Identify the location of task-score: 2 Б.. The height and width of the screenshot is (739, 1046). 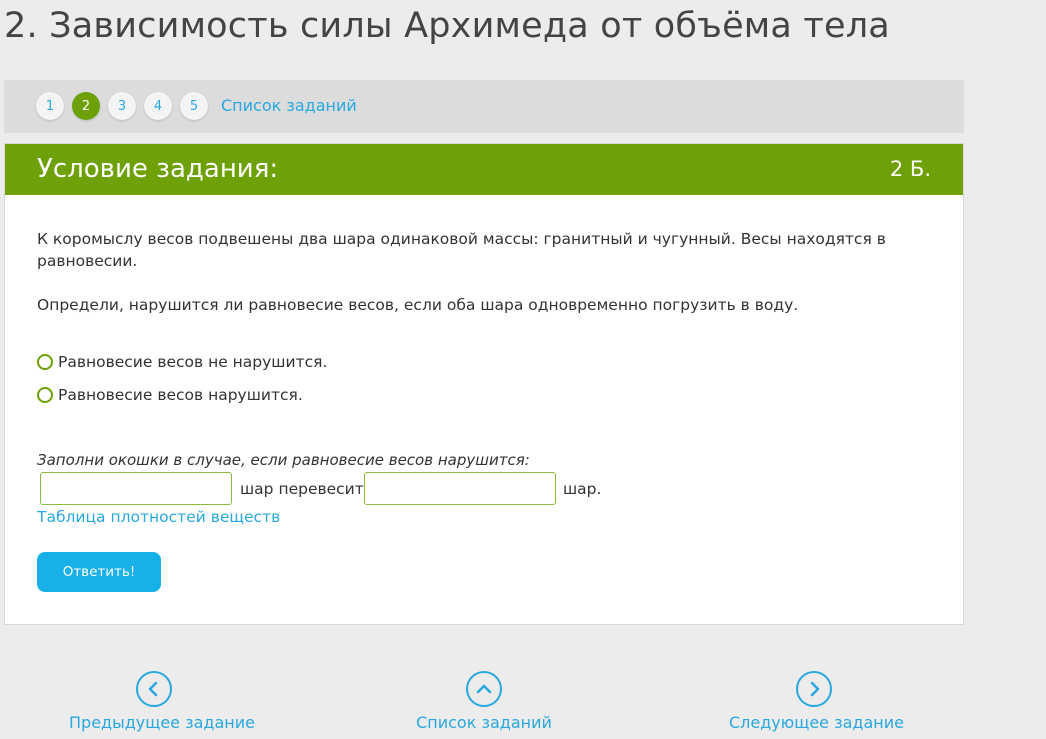
(910, 169).